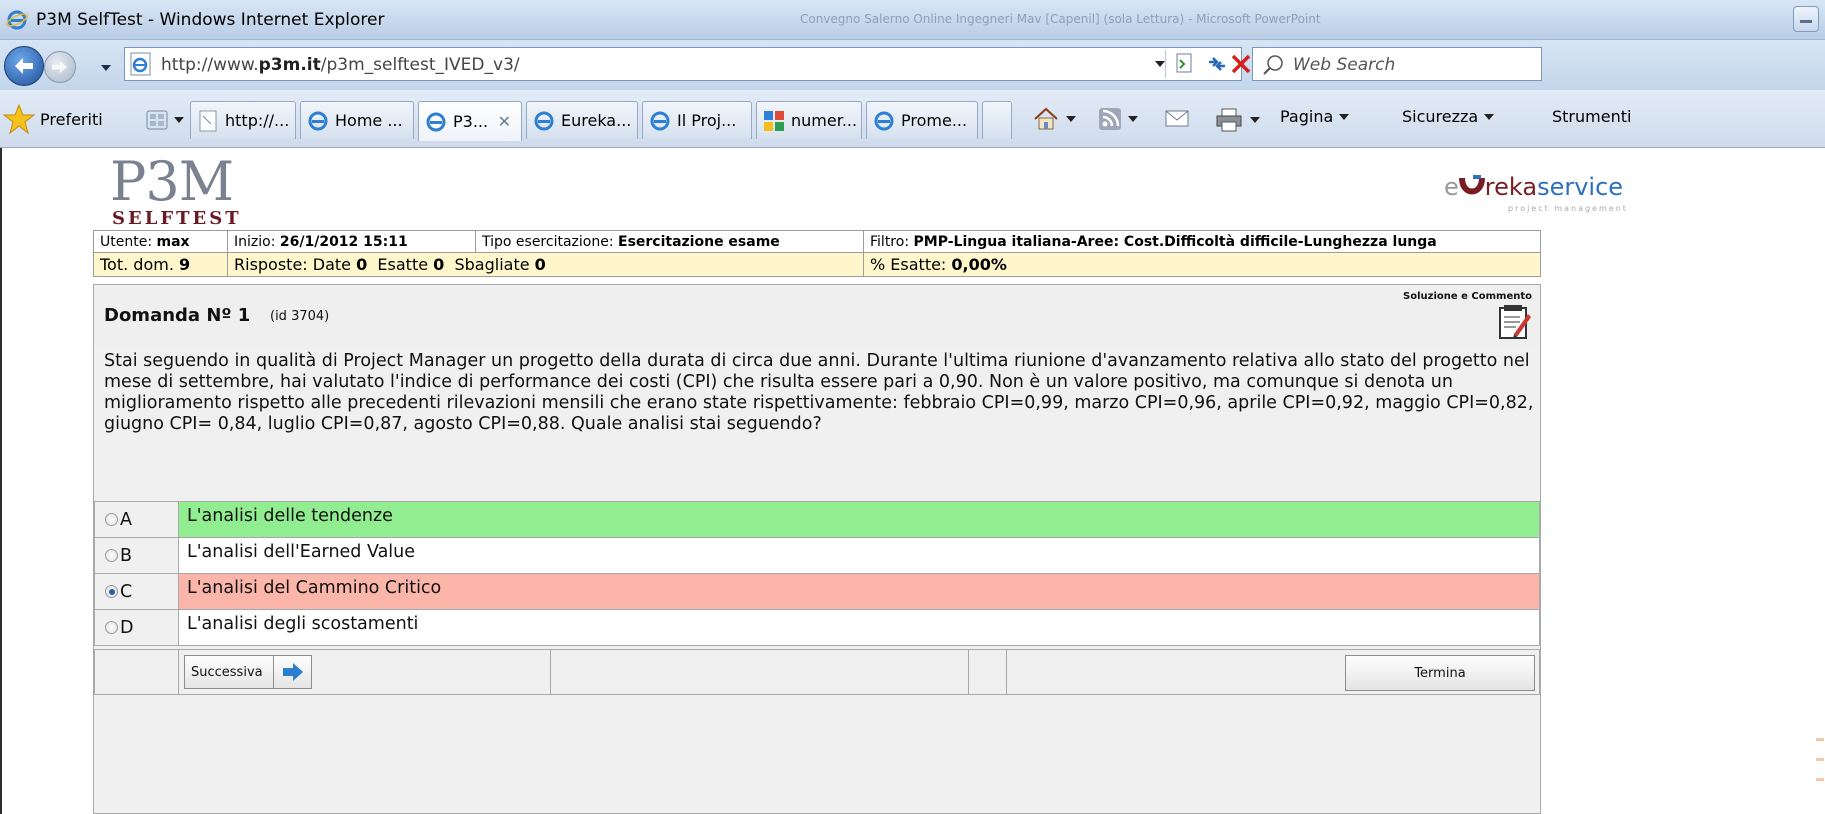 The height and width of the screenshot is (814, 1825). I want to click on answer-row-c: C L'analisi del Cammino Critico, so click(817, 591).